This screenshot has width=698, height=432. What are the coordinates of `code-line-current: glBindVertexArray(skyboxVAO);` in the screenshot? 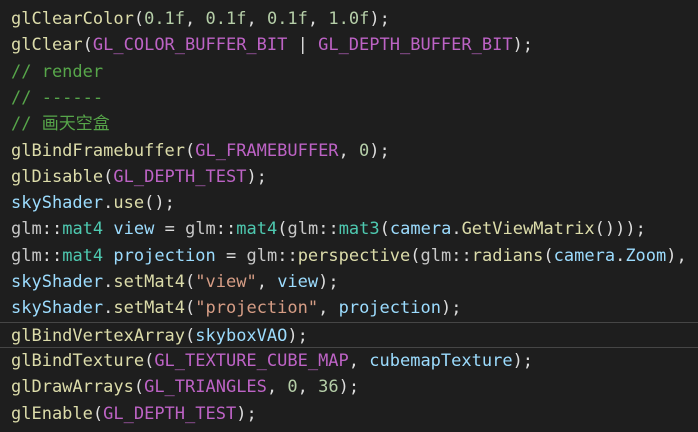 It's located at (349, 334).